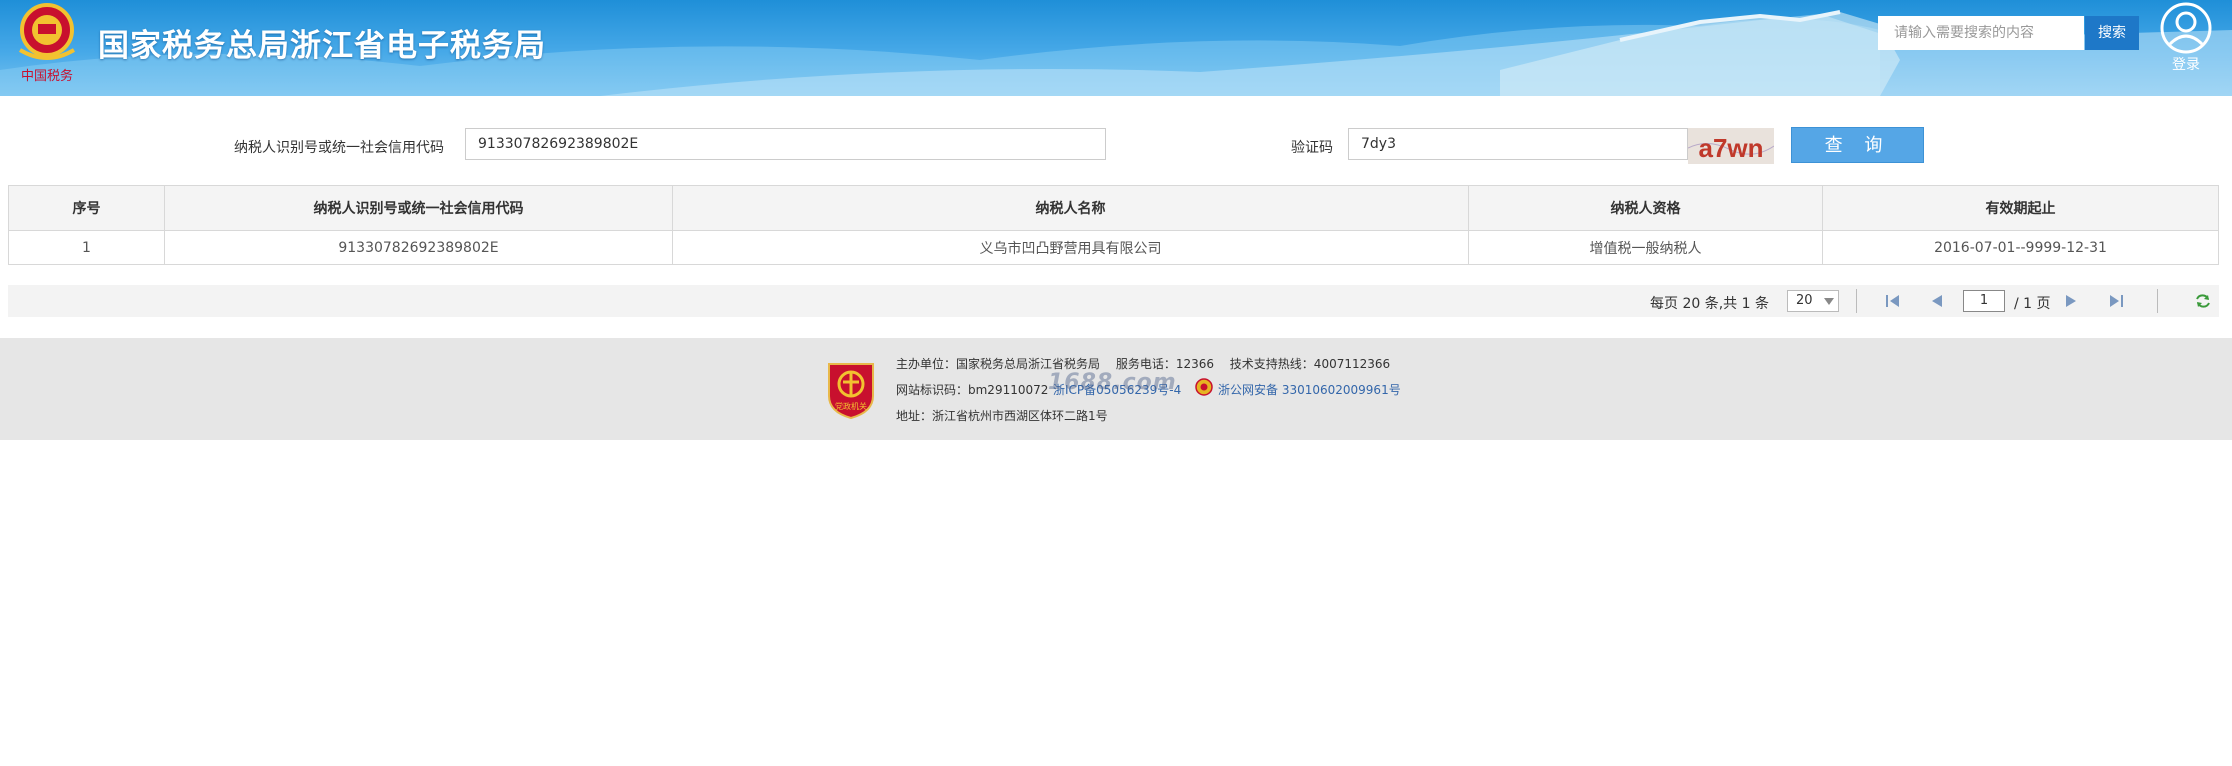 The height and width of the screenshot is (766, 2232). I want to click on site-title: 国家税务总局浙江省电子税务局, so click(322, 46).